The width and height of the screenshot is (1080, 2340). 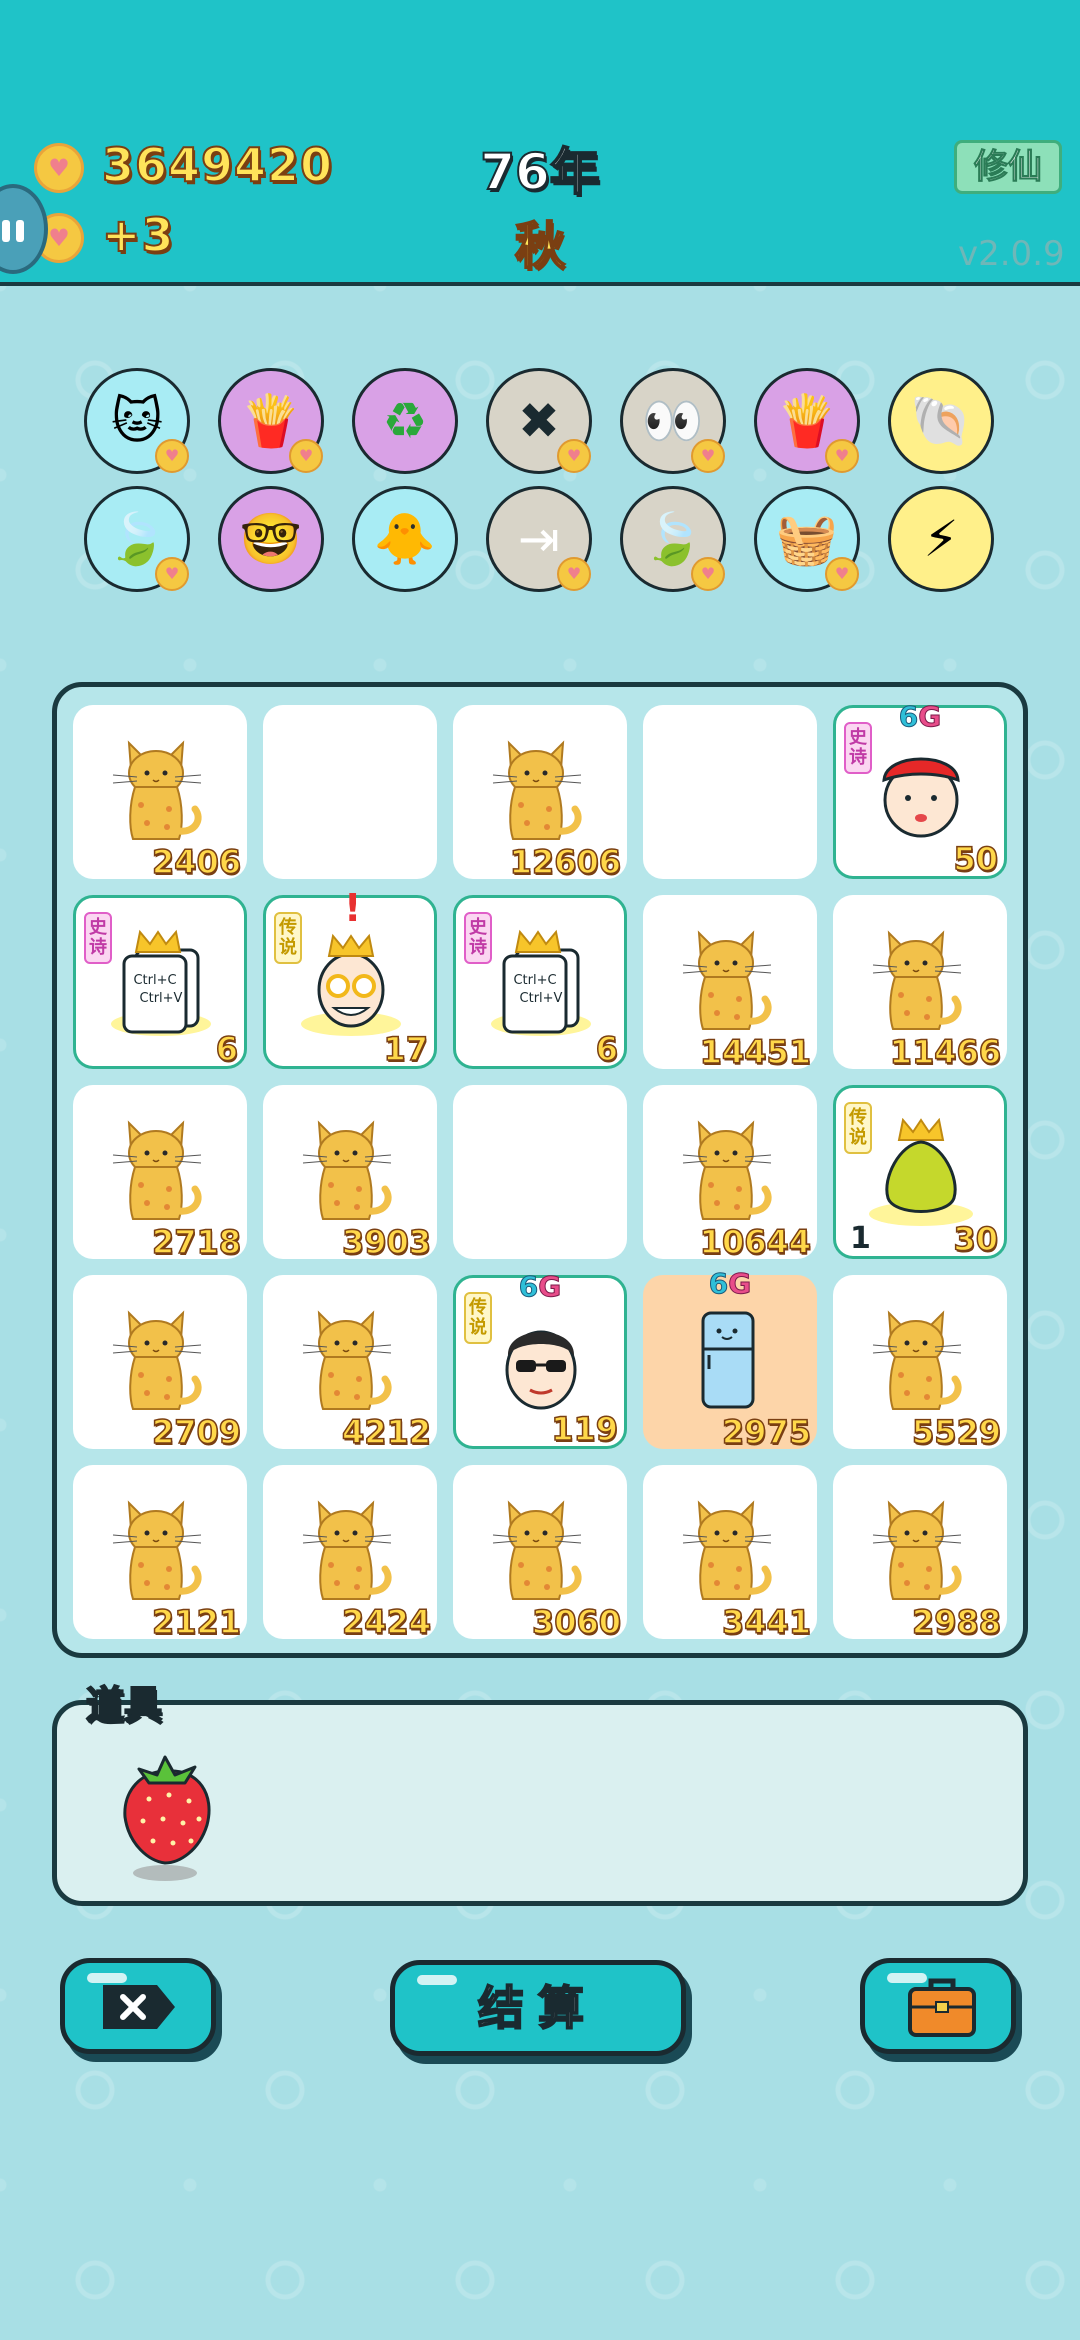 I want to click on king-glasses-man-icon, so click(x=351, y=983).